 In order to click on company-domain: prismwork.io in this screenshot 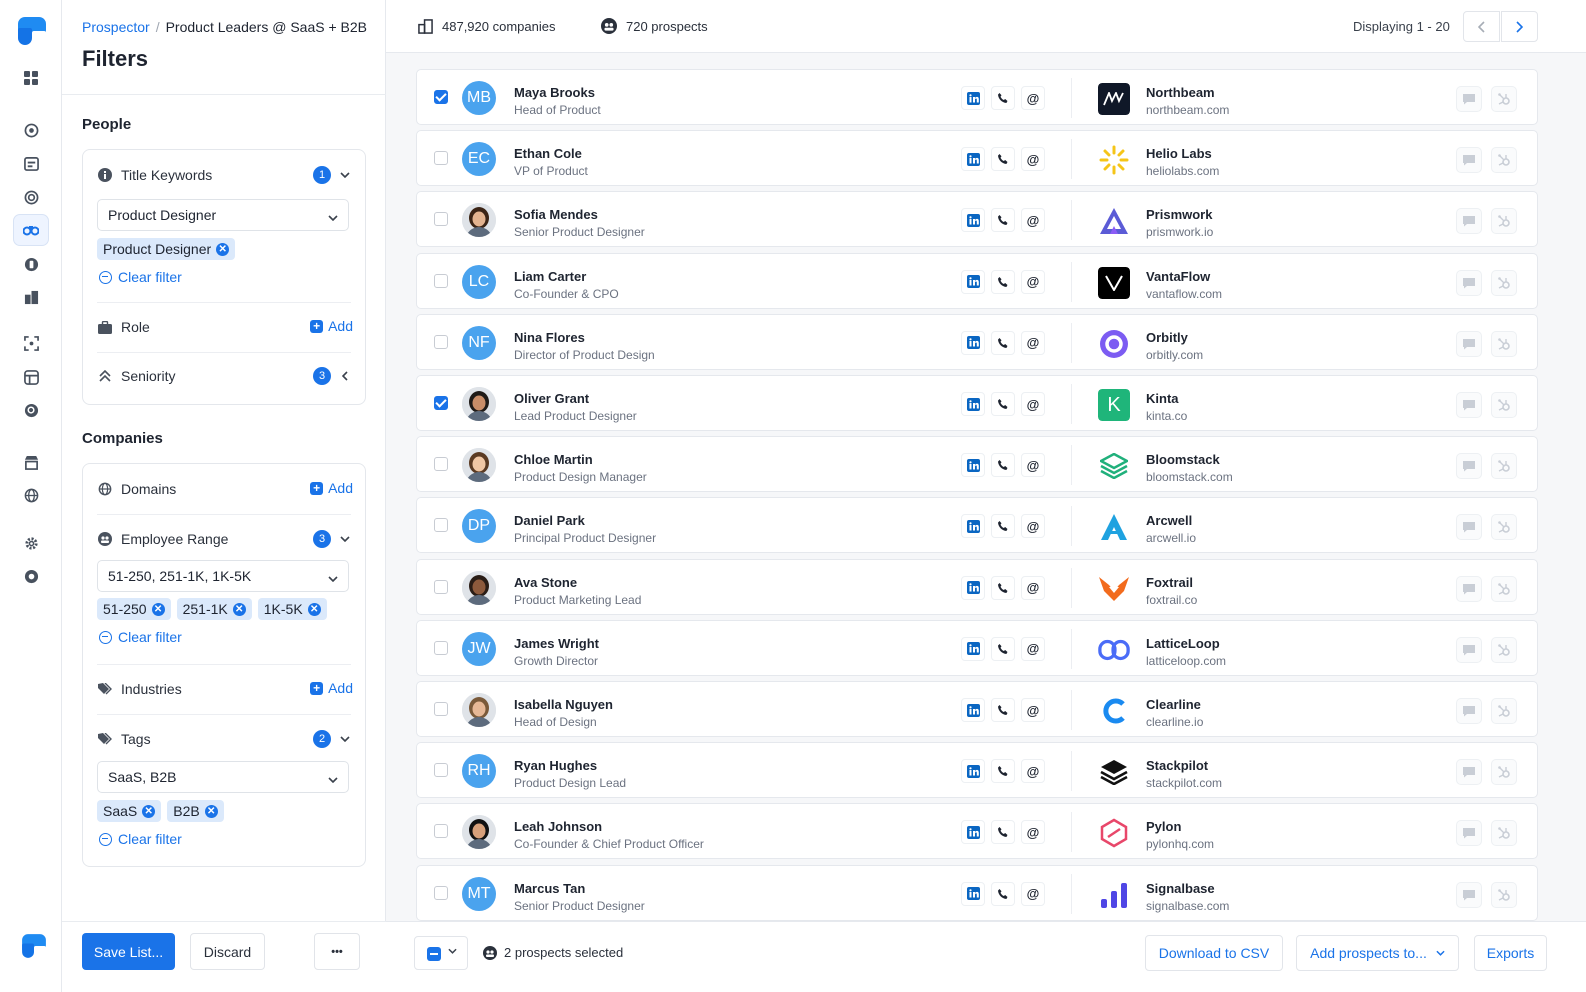, I will do `click(1179, 232)`.